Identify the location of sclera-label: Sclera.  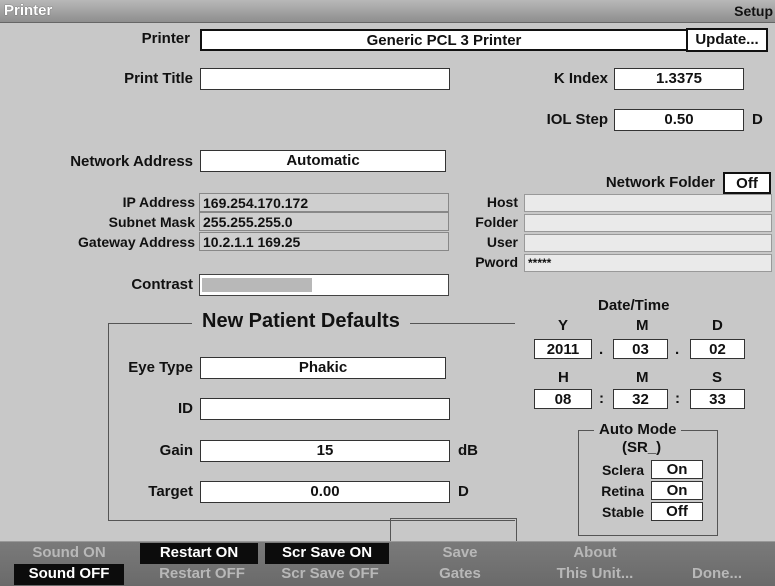
(622, 470).